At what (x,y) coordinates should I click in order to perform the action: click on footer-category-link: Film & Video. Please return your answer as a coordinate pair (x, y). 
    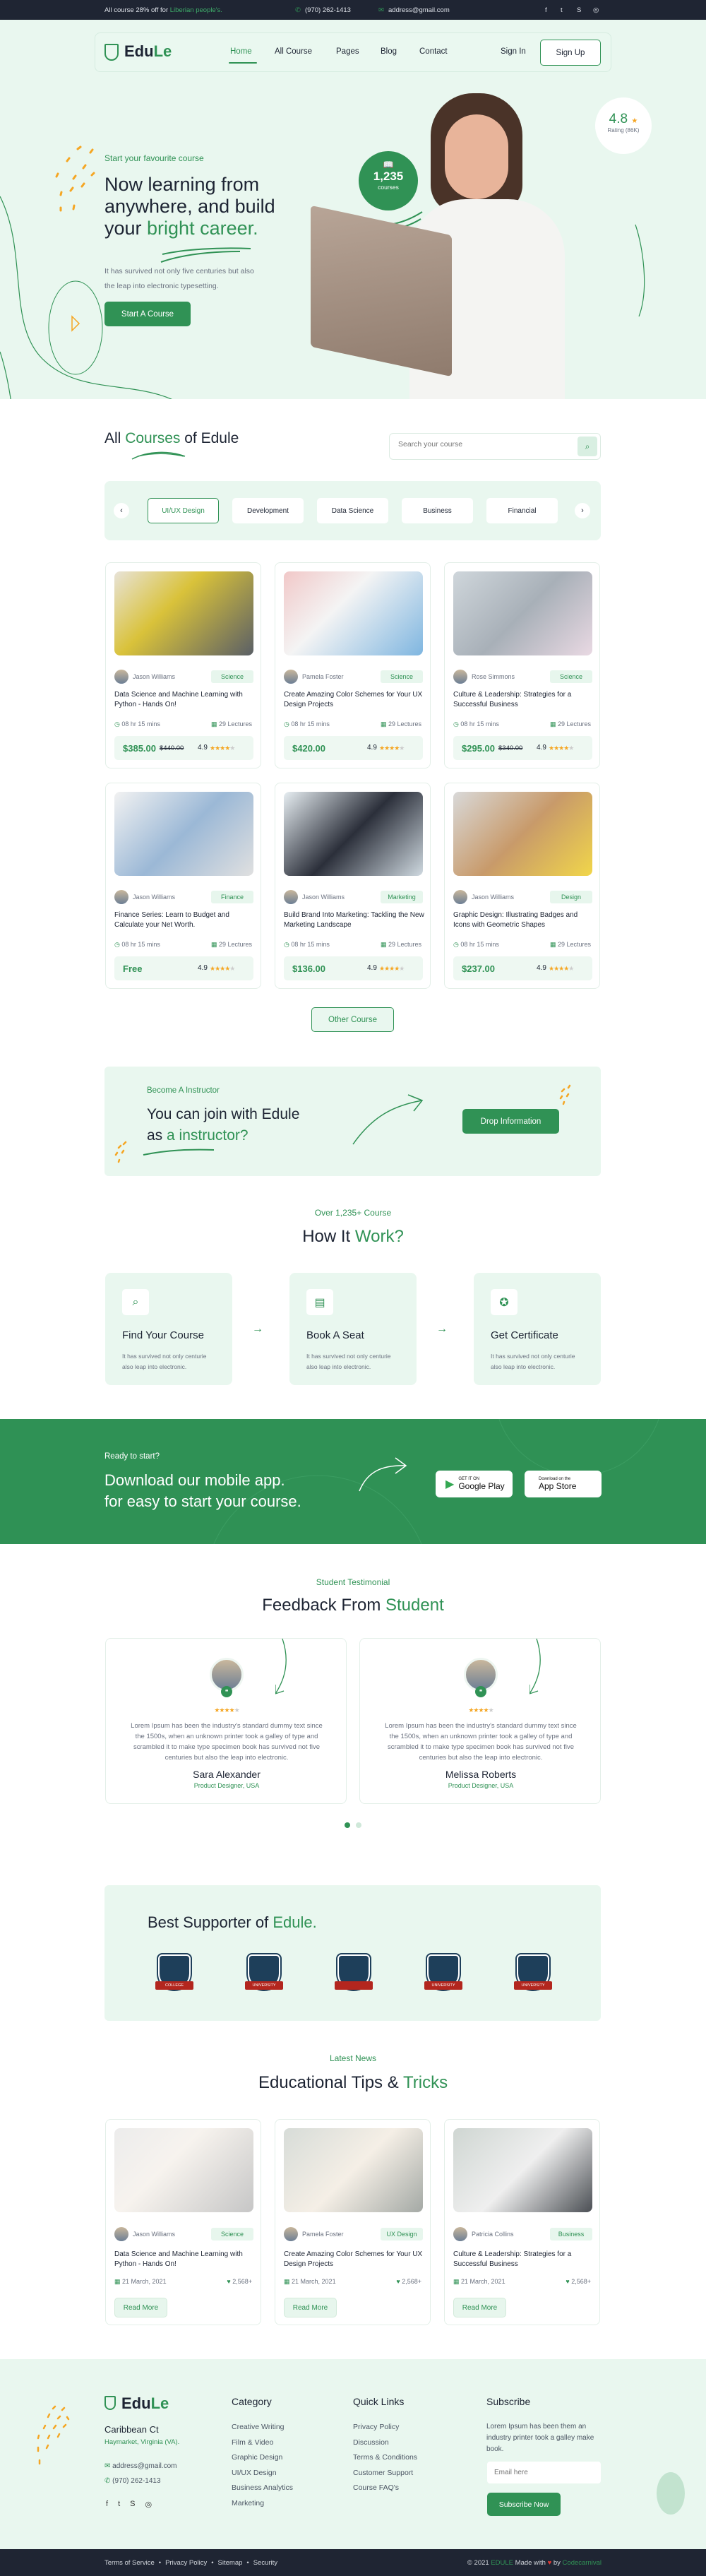
    Looking at the image, I should click on (252, 2442).